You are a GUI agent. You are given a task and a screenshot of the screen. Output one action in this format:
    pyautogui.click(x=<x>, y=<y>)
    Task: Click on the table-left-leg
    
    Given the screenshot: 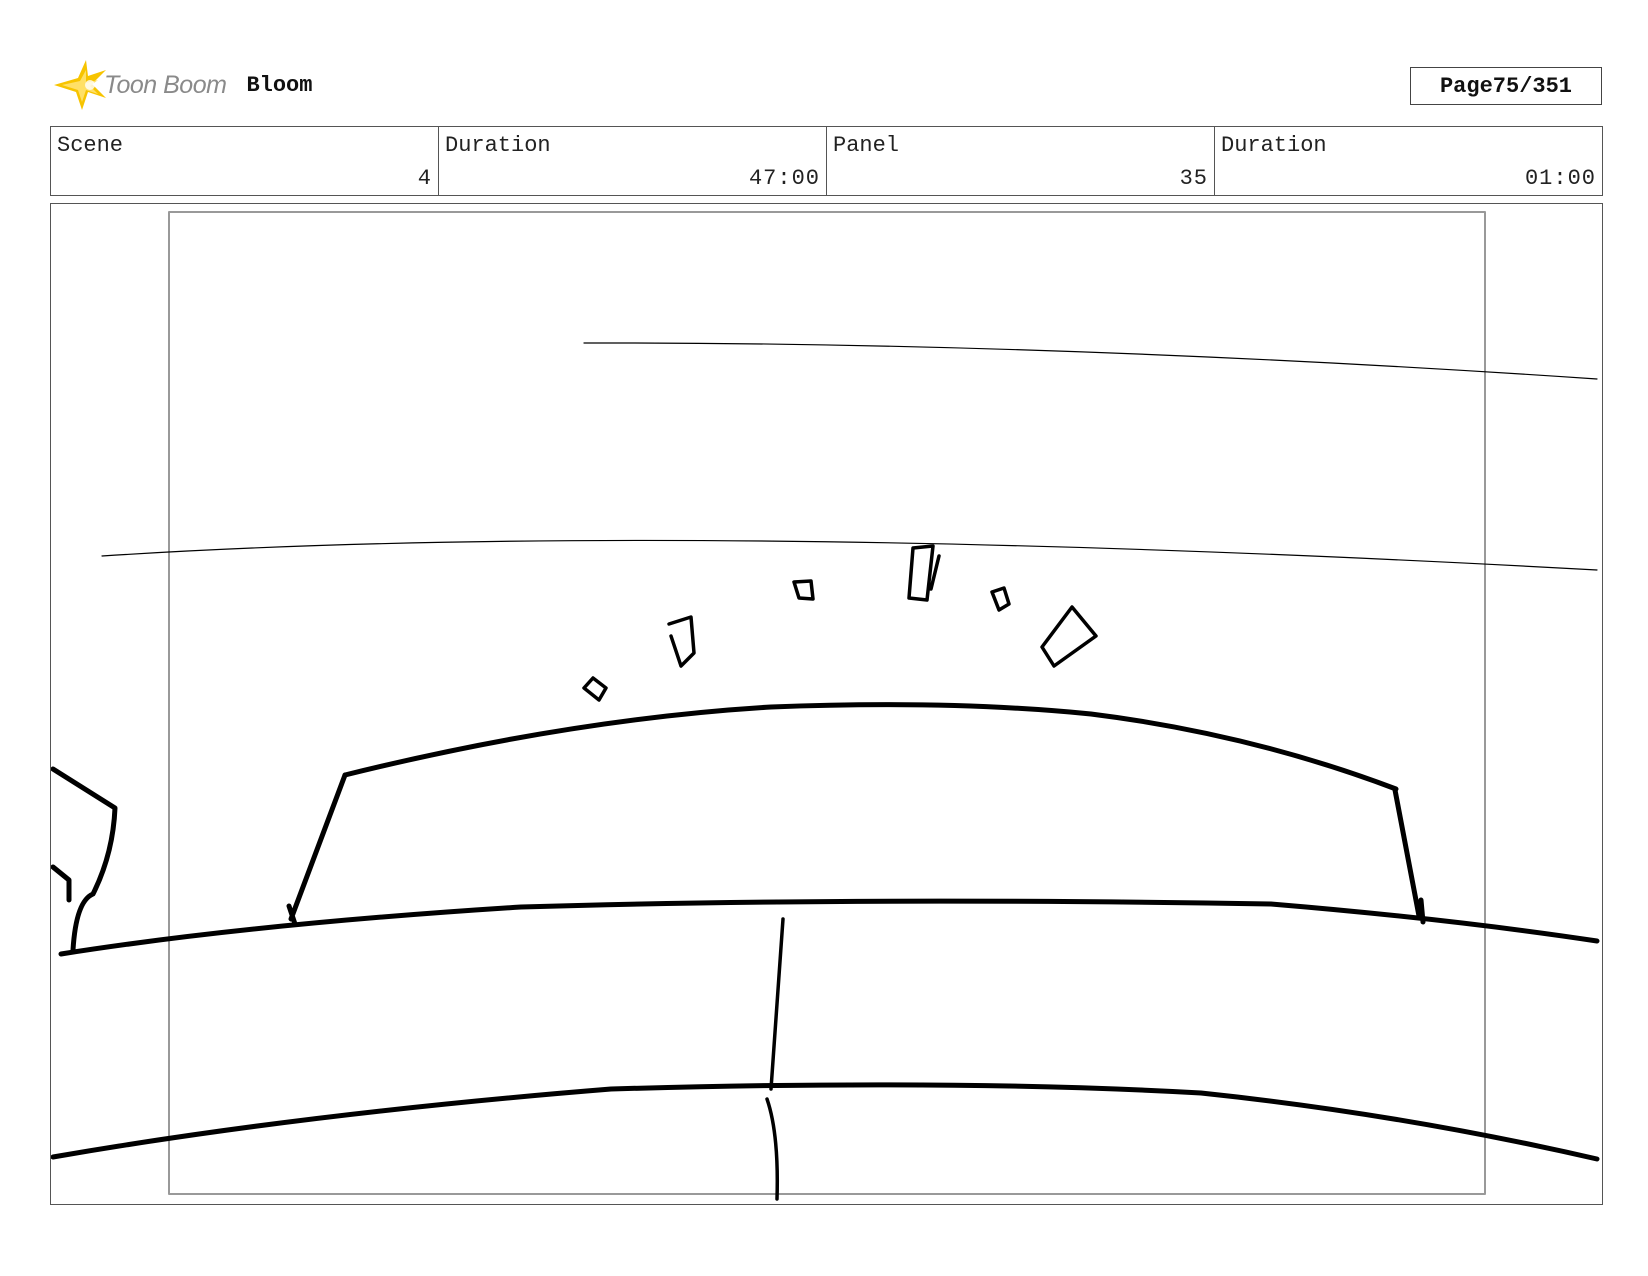 What is the action you would take?
    pyautogui.click(x=317, y=849)
    